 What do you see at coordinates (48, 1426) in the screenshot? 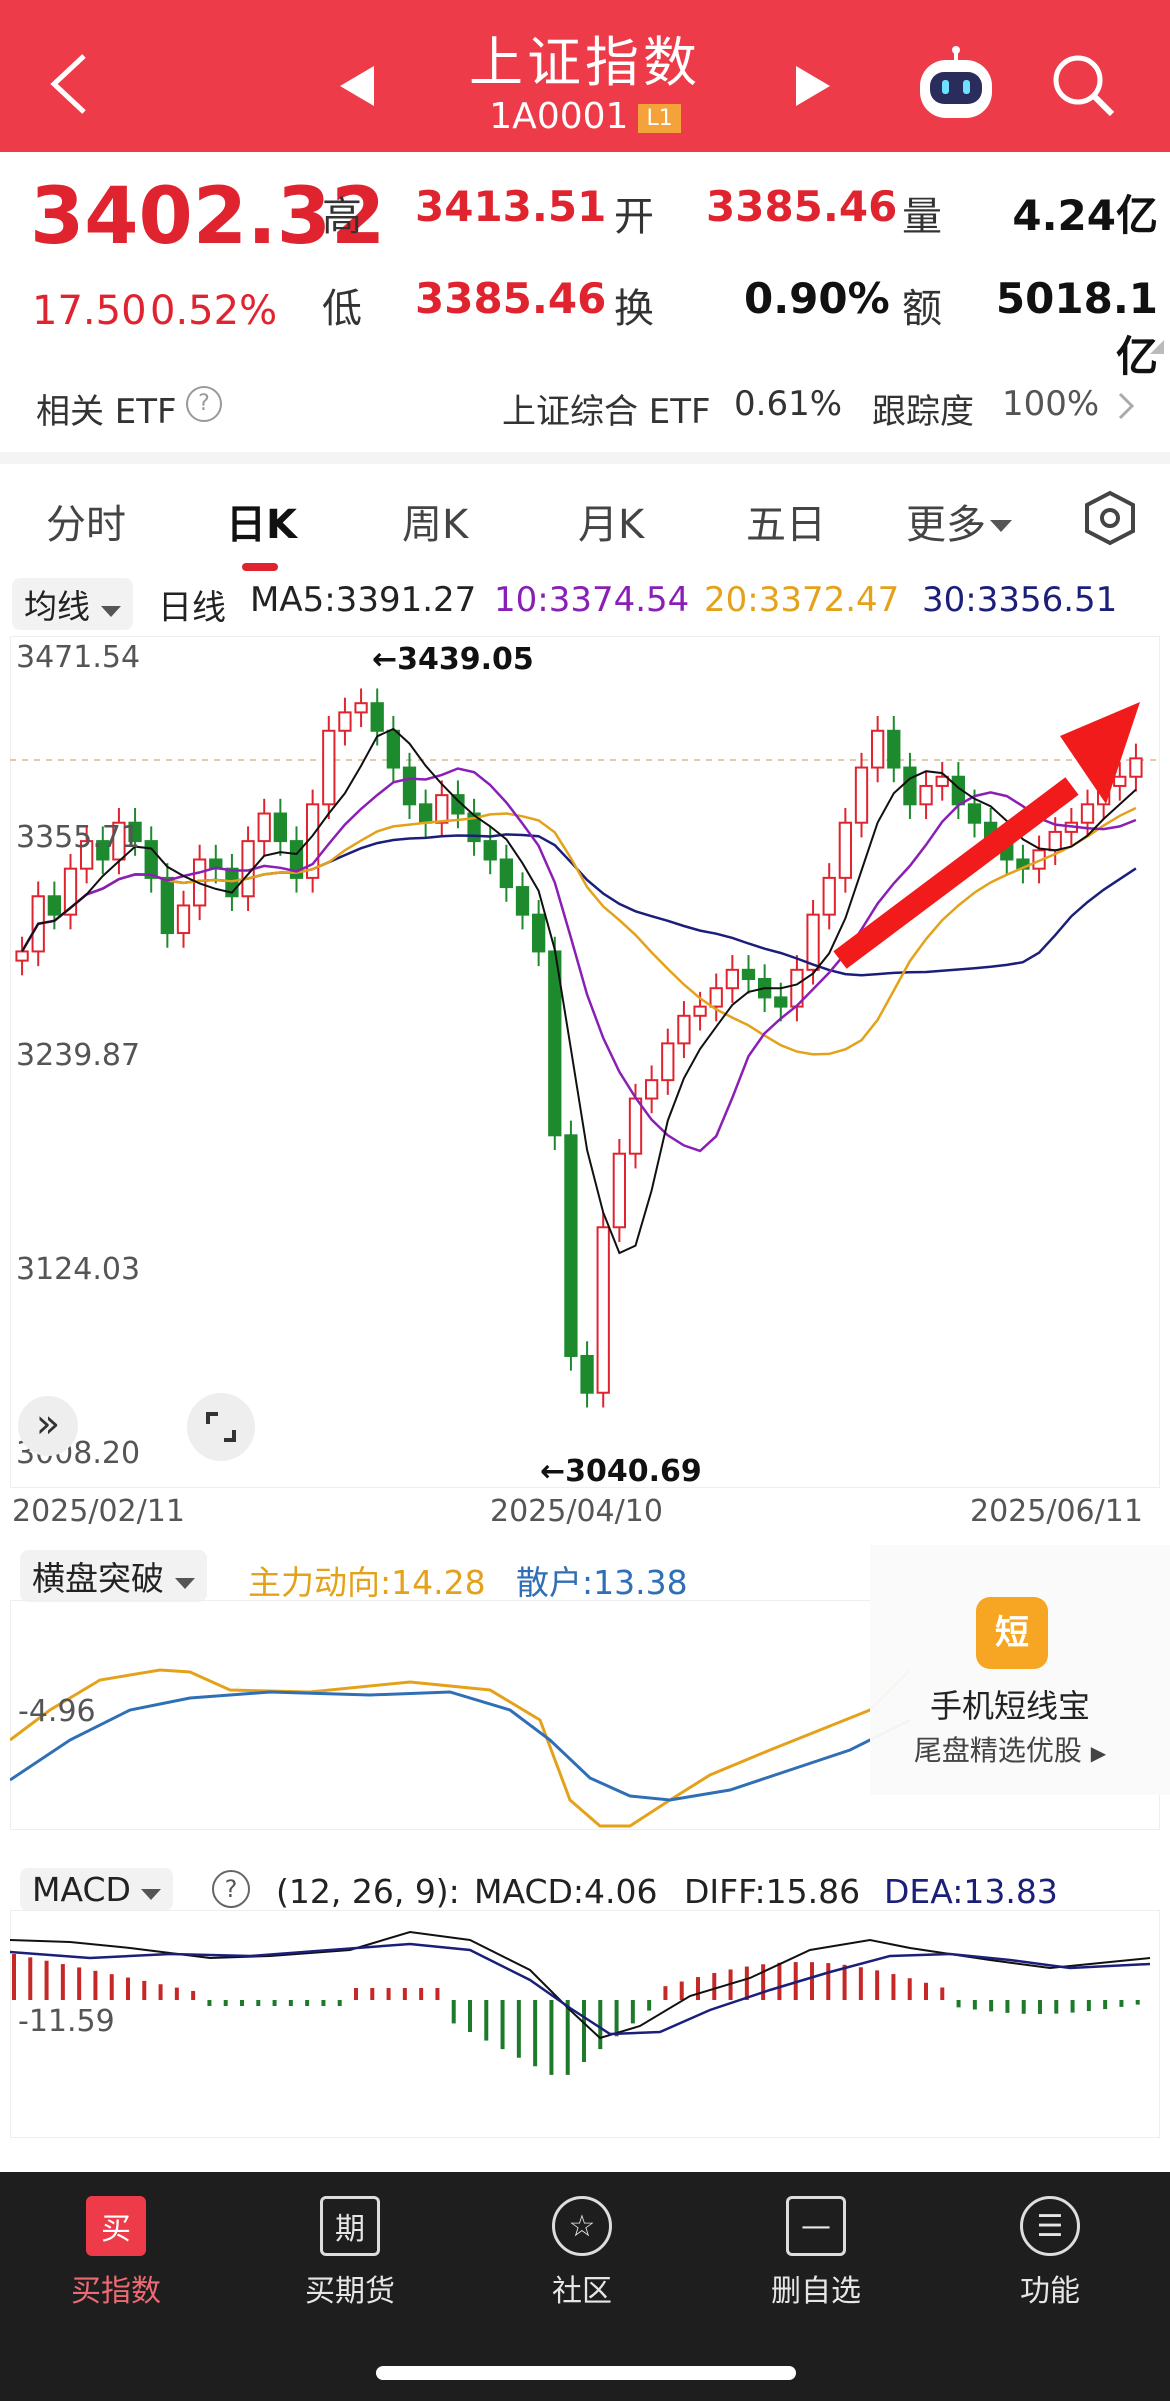
I see `expand-left-icon: »` at bounding box center [48, 1426].